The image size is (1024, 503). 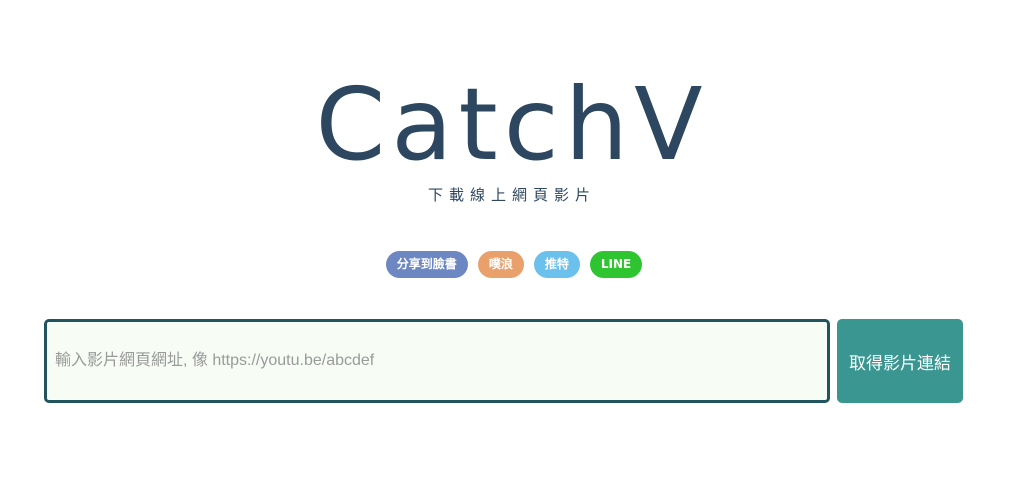 What do you see at coordinates (511, 195) in the screenshot?
I see `site-tagline: 下載線上網頁影片` at bounding box center [511, 195].